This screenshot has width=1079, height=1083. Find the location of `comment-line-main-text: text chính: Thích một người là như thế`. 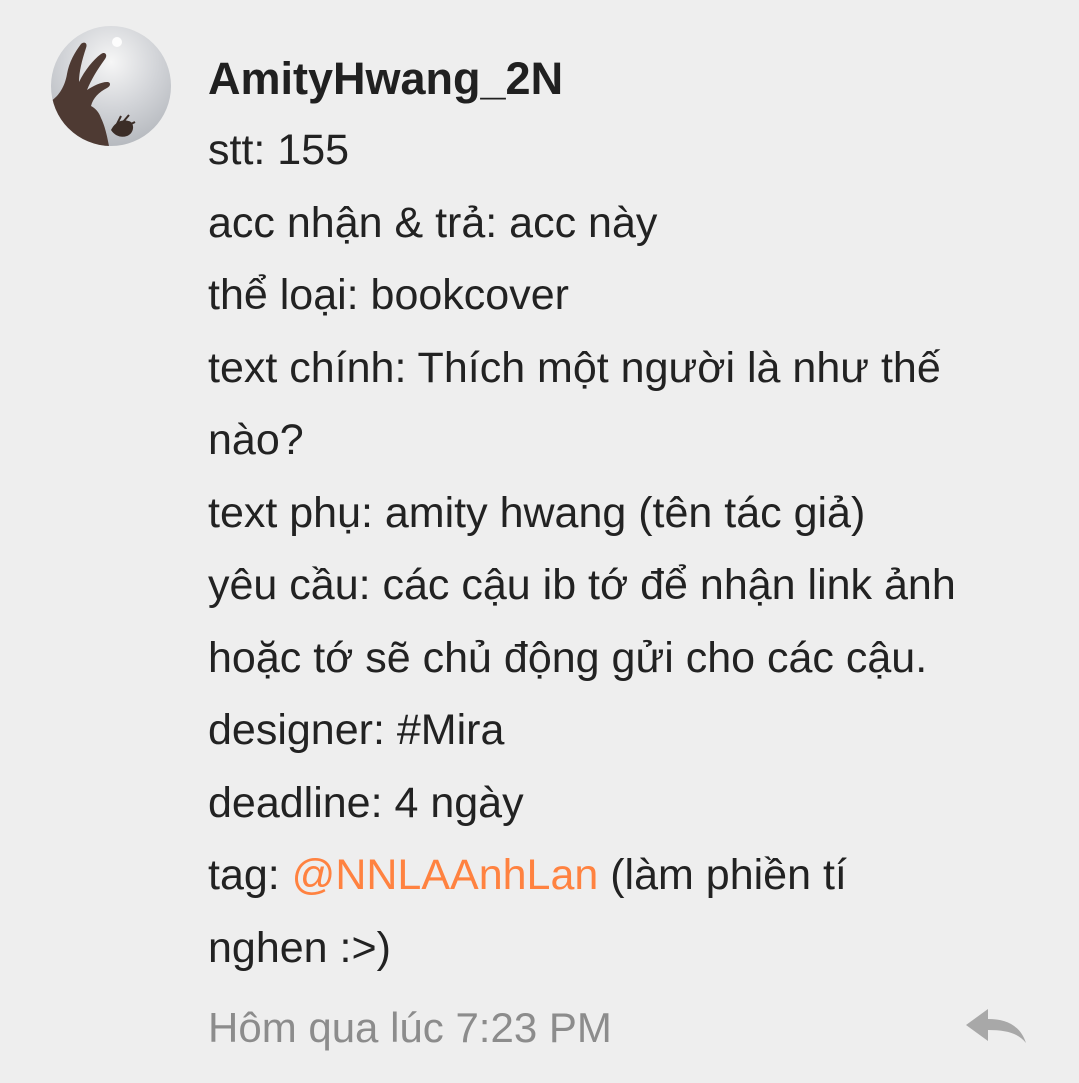

comment-line-main-text: text chính: Thích một người là như thế is located at coordinates (574, 367).